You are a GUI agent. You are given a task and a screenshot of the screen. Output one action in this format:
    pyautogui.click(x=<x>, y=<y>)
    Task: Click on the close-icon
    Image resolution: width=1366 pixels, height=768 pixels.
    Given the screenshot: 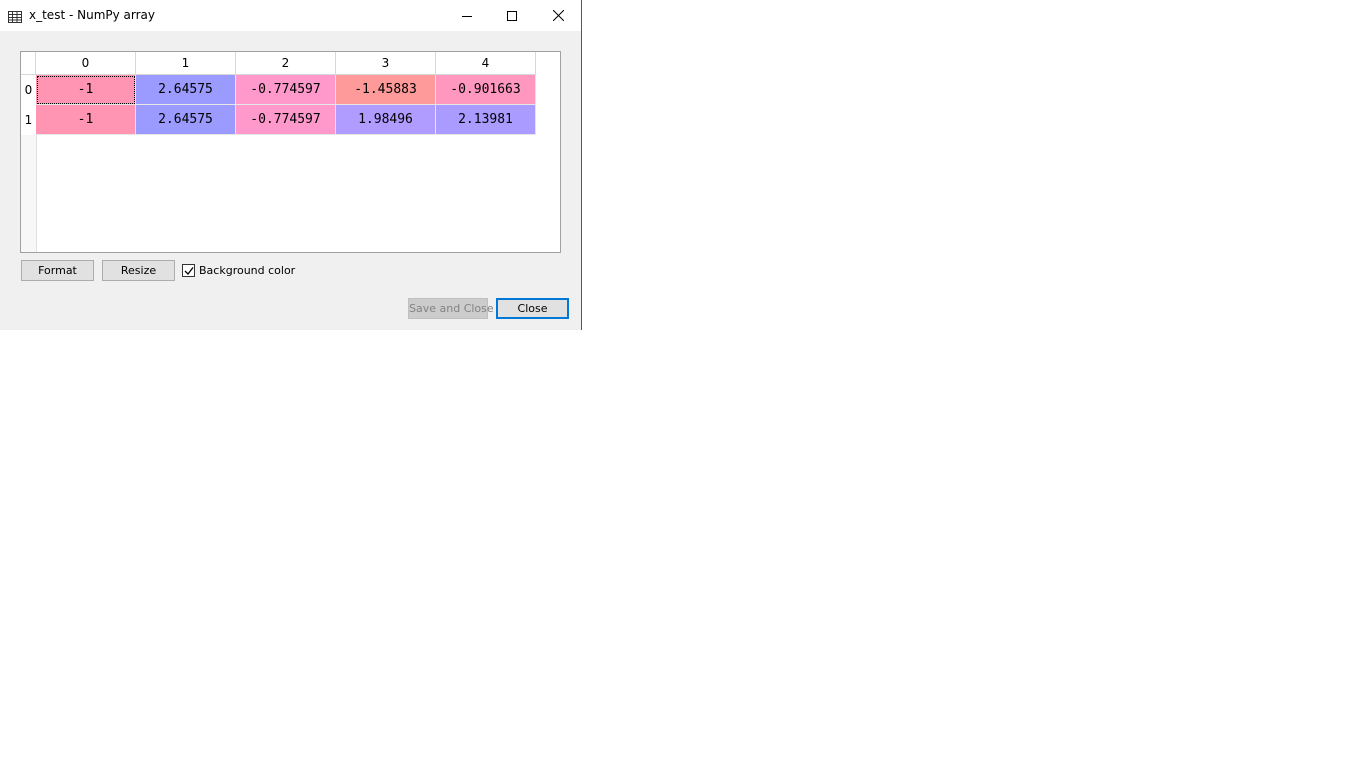 What is the action you would take?
    pyautogui.click(x=558, y=15)
    